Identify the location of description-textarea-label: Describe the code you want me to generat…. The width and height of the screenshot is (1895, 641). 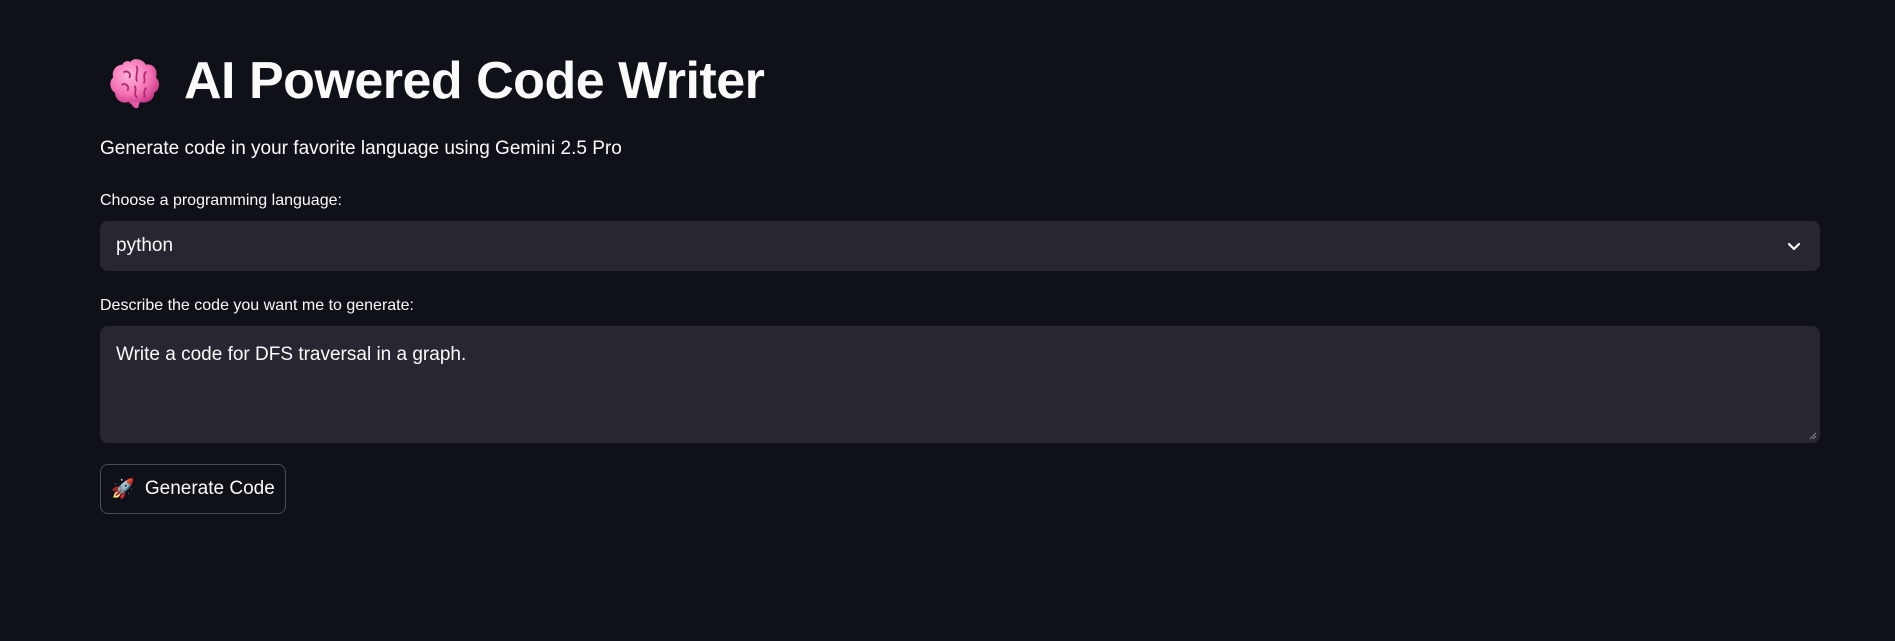
(257, 305).